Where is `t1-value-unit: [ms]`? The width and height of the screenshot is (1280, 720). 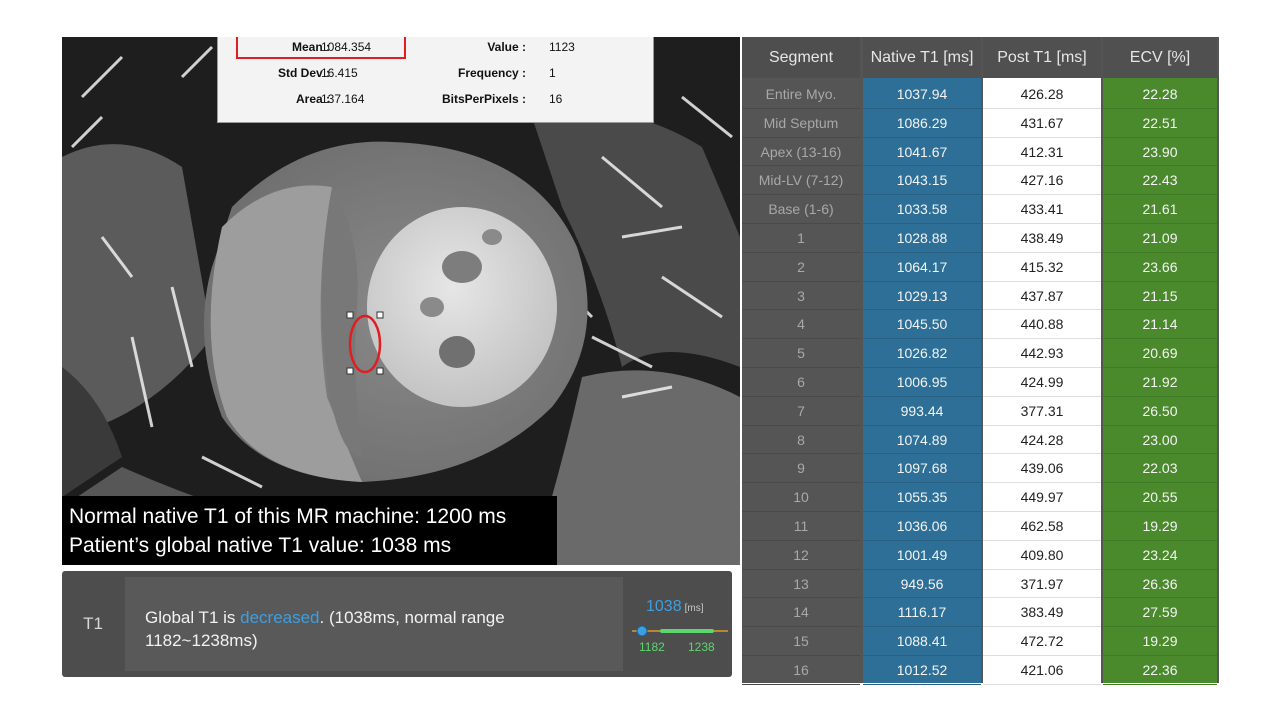
t1-value-unit: [ms] is located at coordinates (694, 608).